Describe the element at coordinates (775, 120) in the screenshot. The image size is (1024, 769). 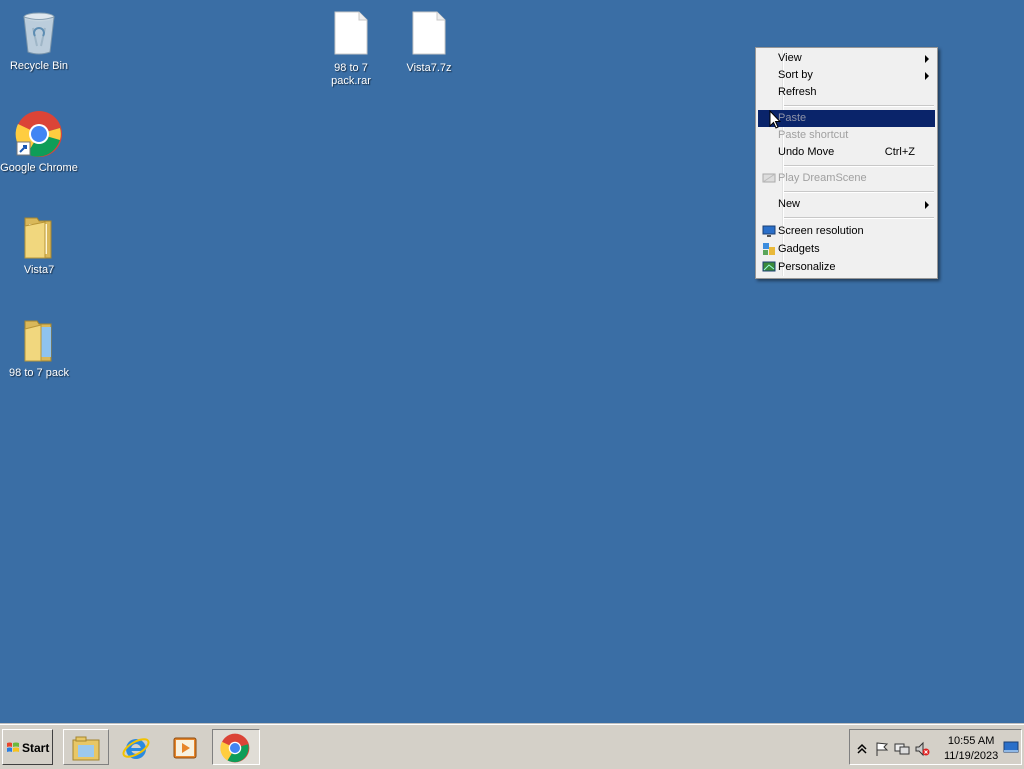
I see `mouse-cursor-icon` at that location.